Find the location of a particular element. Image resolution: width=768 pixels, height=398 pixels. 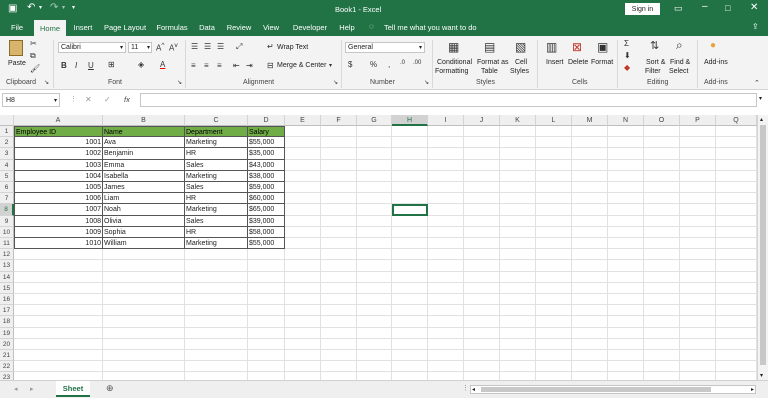

clipboard-launcher-icon: ↘ is located at coordinates (46, 82).